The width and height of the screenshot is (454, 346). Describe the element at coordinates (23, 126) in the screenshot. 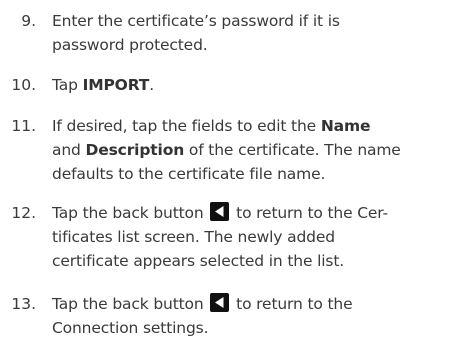

I see `step-number: 11.` at that location.